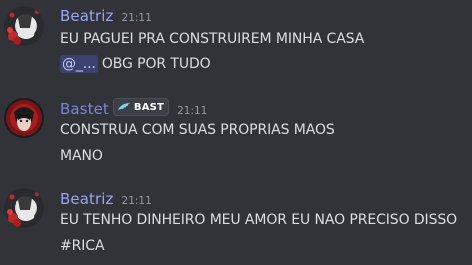 Image resolution: width=472 pixels, height=265 pixels. Describe the element at coordinates (82, 246) in the screenshot. I see `message-text: #RICA` at that location.